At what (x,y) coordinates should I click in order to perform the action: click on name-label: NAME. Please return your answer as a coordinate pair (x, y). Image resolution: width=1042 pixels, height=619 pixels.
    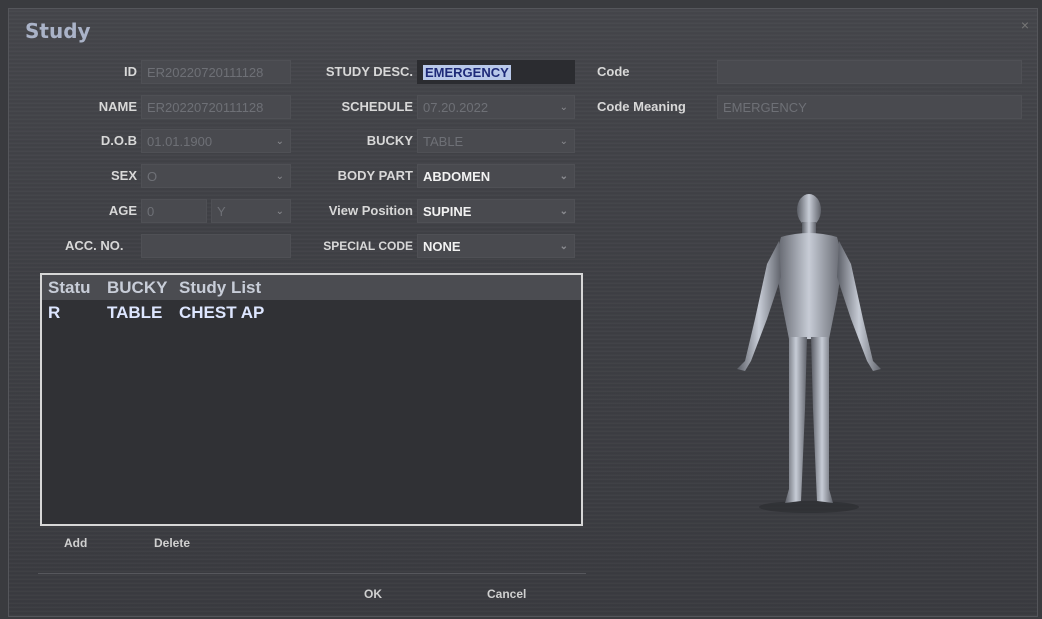
    Looking at the image, I should click on (117, 106).